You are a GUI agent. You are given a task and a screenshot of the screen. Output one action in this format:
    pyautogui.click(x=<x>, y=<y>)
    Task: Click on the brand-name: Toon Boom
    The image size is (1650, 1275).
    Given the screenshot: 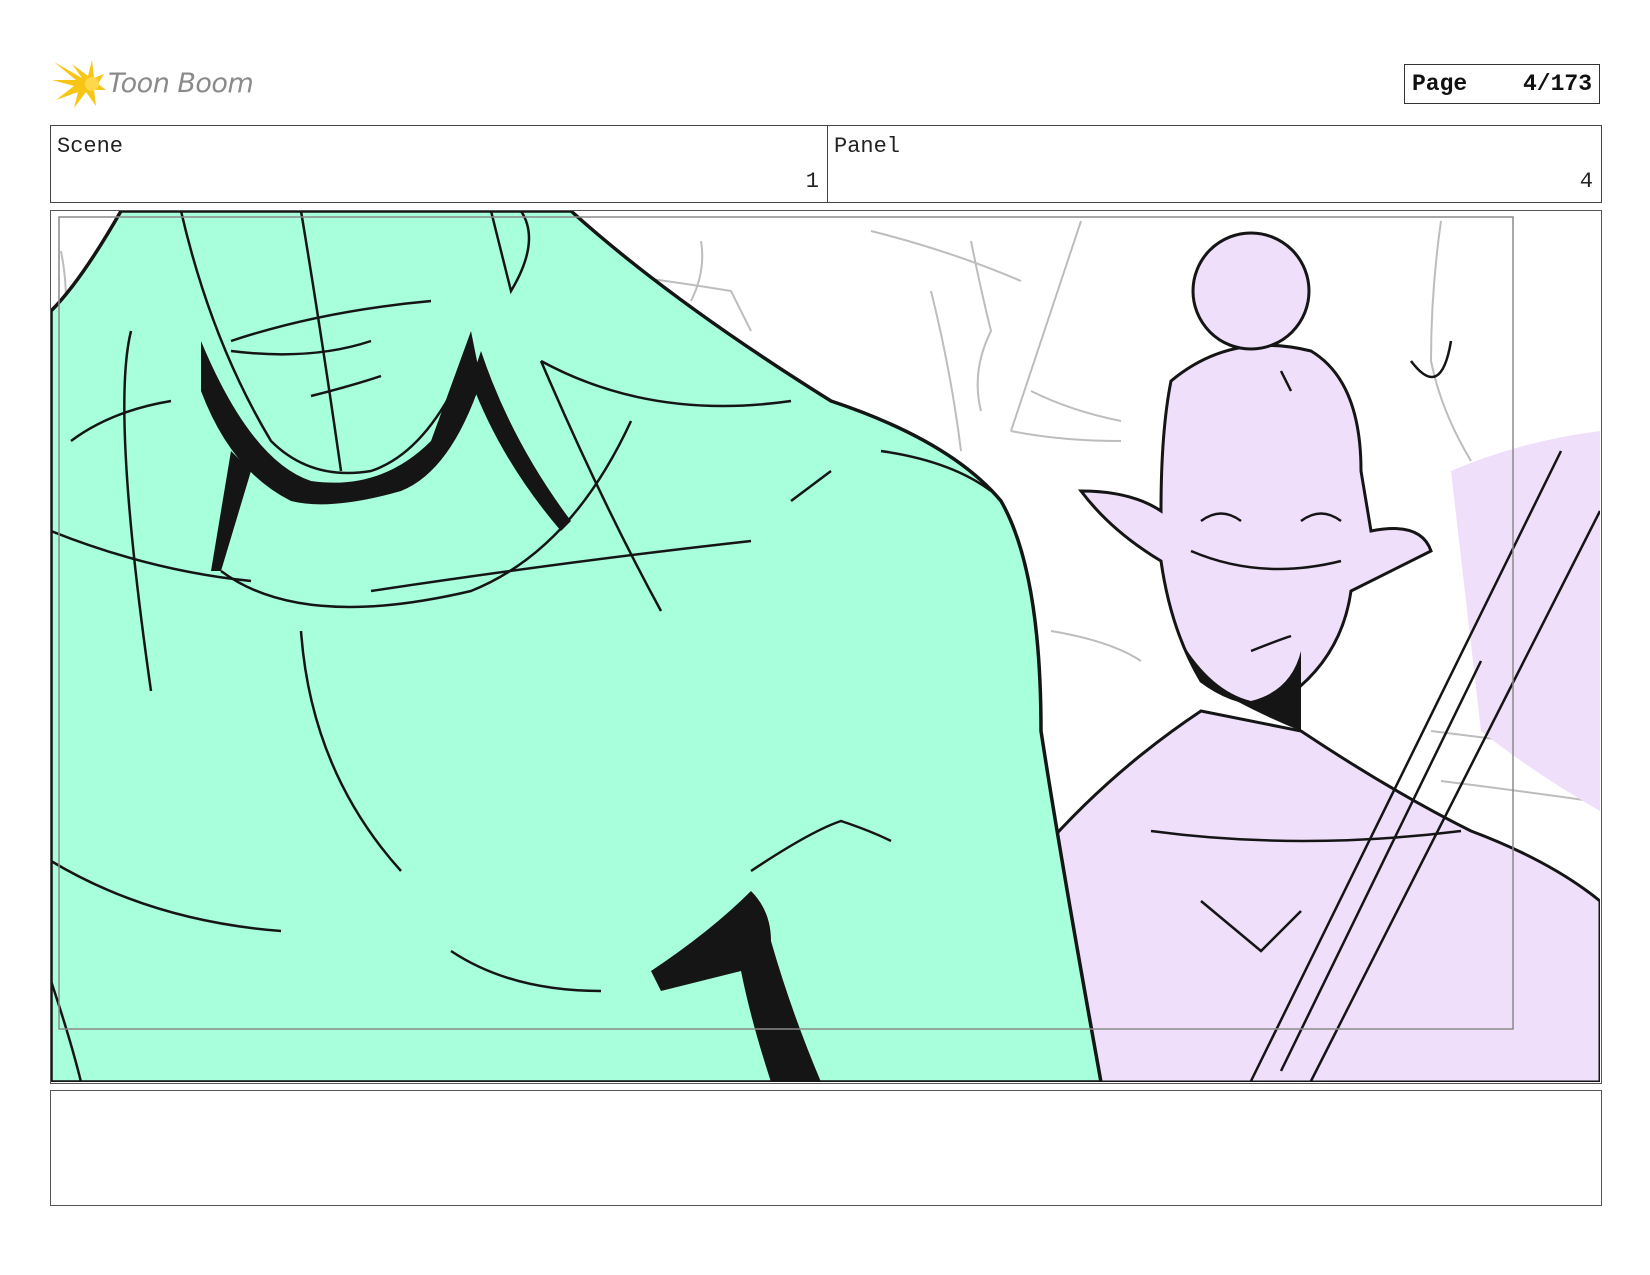 What is the action you would take?
    pyautogui.click(x=181, y=83)
    